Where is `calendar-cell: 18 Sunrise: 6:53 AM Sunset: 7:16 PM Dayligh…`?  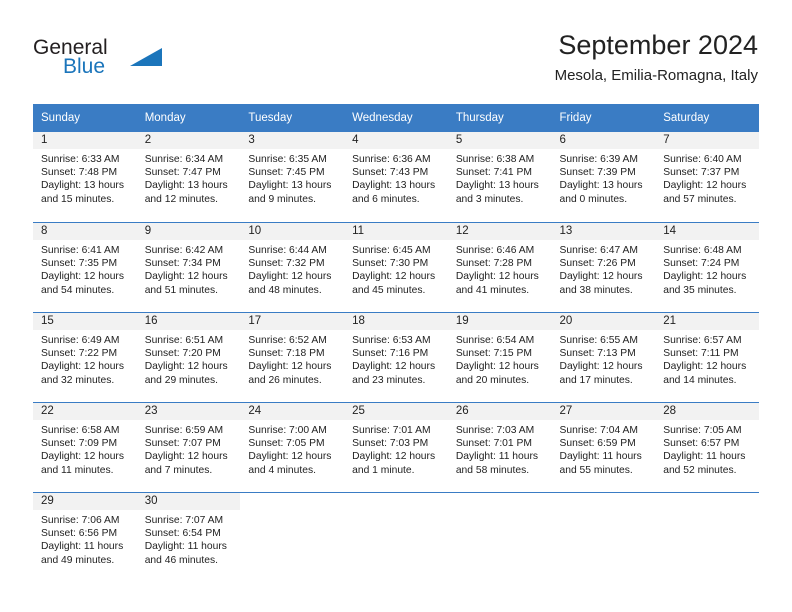 calendar-cell: 18 Sunrise: 6:53 AM Sunset: 7:16 PM Dayligh… is located at coordinates (396, 357).